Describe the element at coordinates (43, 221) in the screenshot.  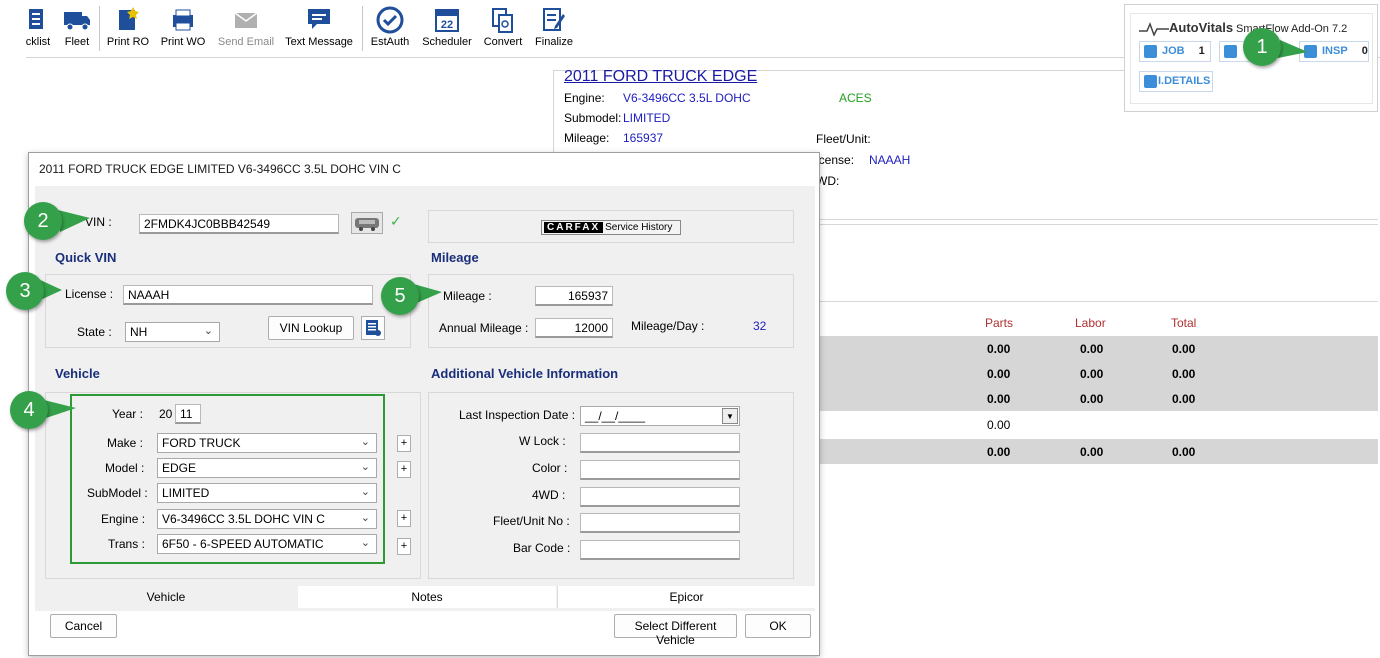
I see `callout-2: 2` at that location.